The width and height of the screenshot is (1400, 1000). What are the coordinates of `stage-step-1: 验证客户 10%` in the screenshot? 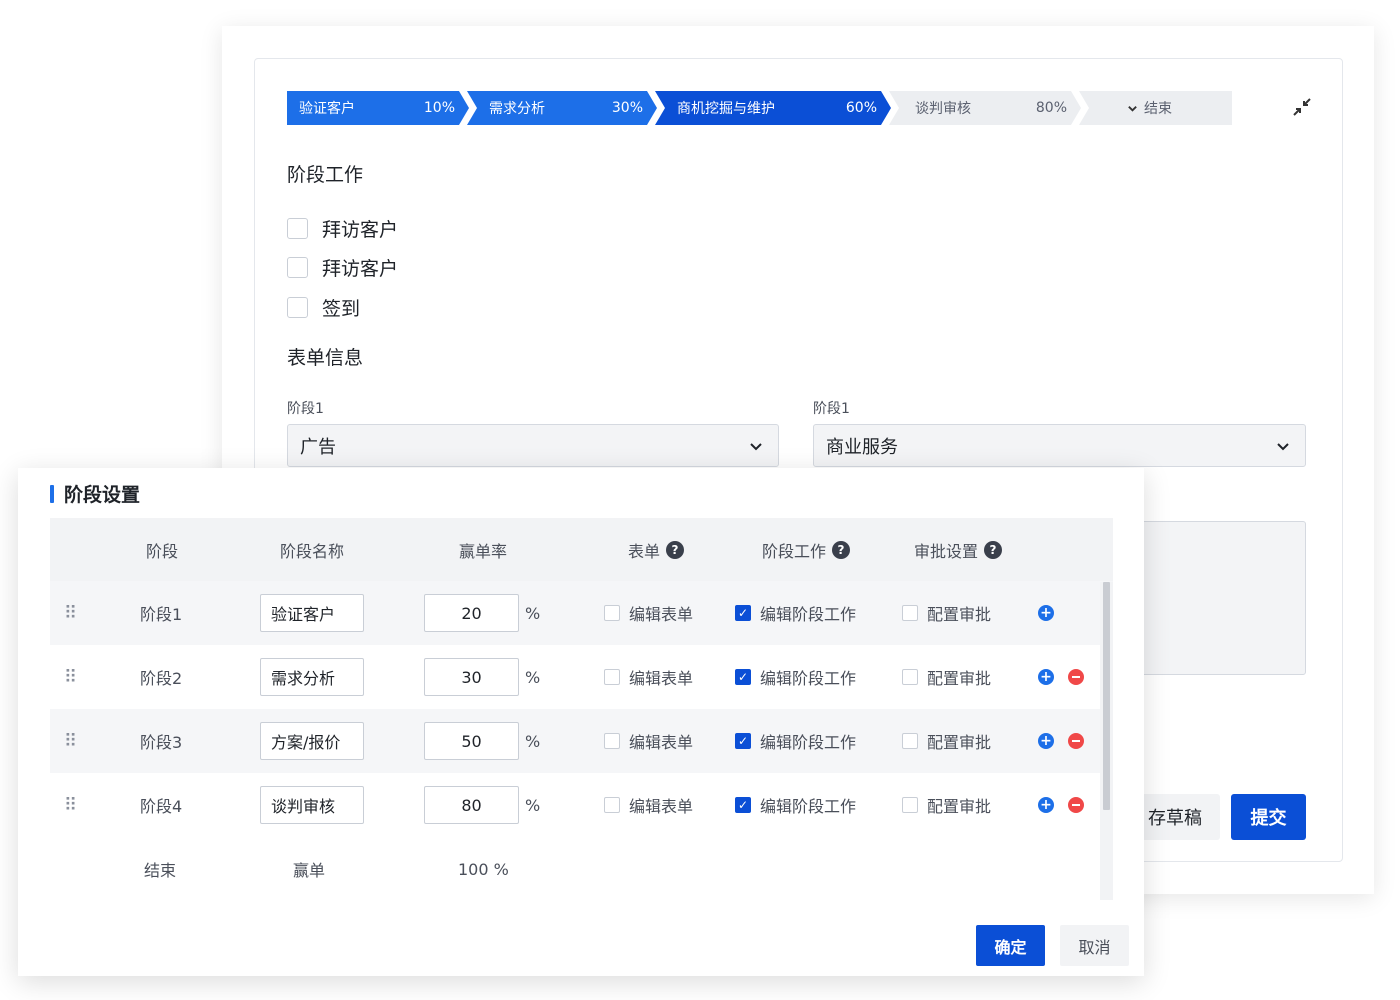 It's located at (378, 108).